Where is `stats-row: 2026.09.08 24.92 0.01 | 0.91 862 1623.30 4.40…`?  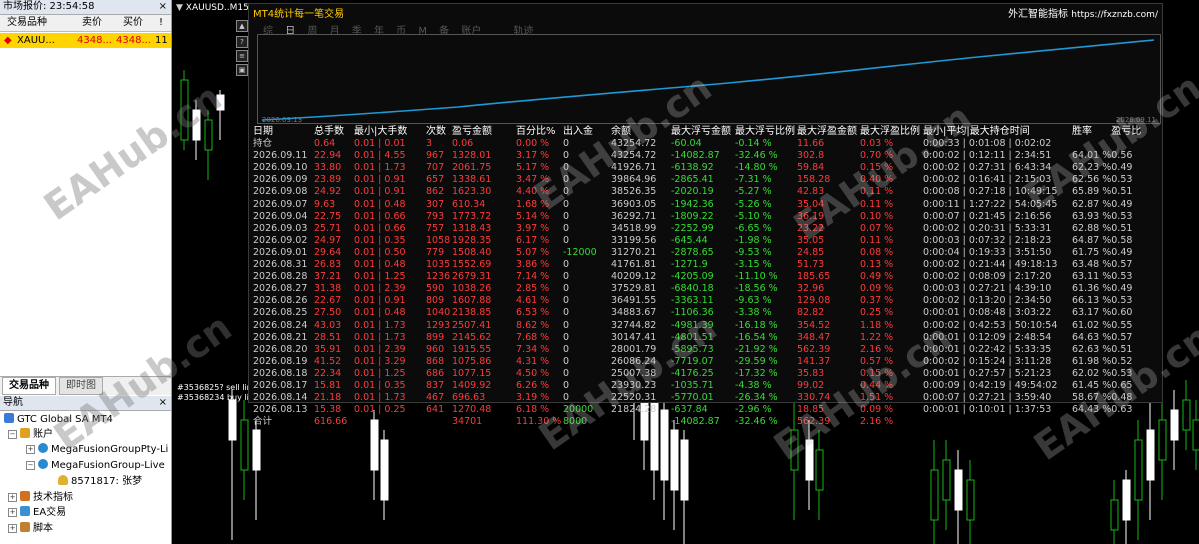
stats-row: 2026.09.08 24.92 0.01 | 0.91 862 1623.30 4.40… is located at coordinates (697, 192).